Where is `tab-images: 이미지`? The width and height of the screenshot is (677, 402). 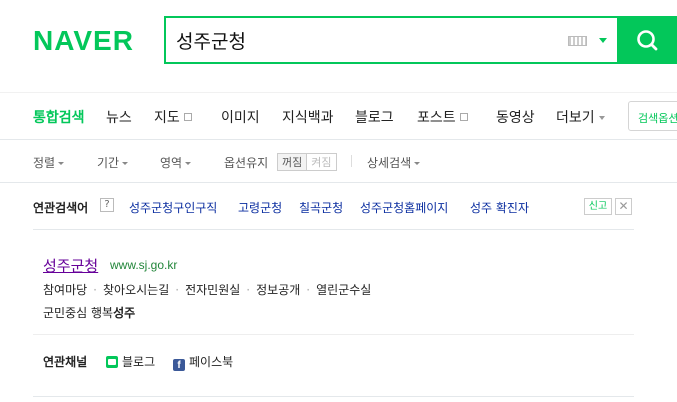 tab-images: 이미지 is located at coordinates (240, 117).